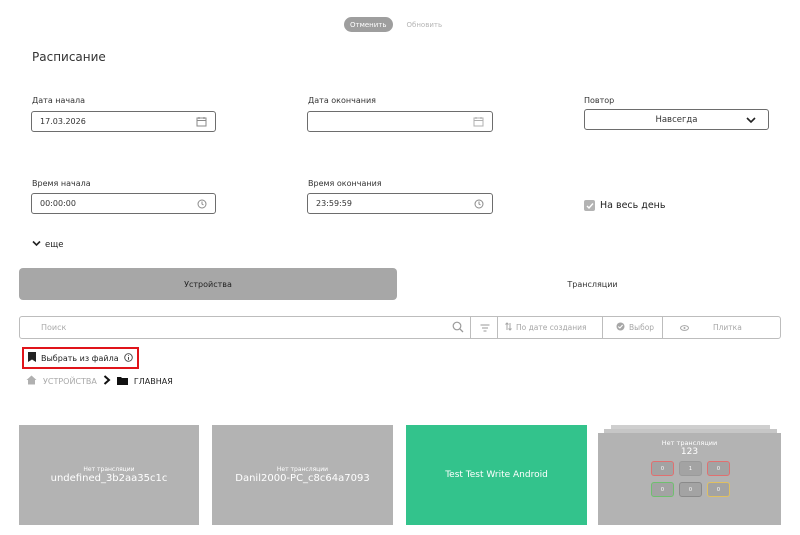  What do you see at coordinates (31, 381) in the screenshot?
I see `home-icon` at bounding box center [31, 381].